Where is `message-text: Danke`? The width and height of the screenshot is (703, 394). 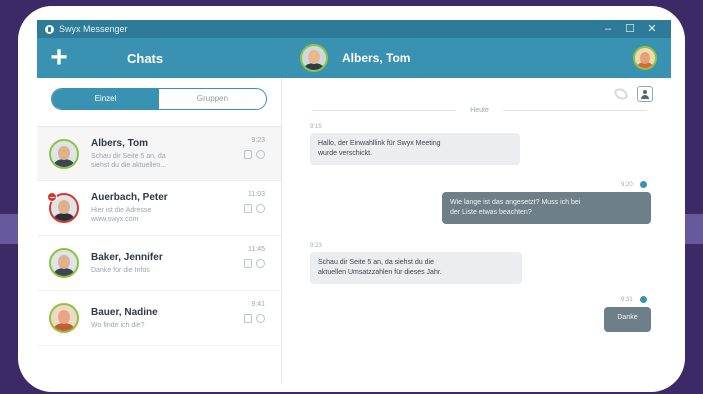 message-text: Danke is located at coordinates (627, 317).